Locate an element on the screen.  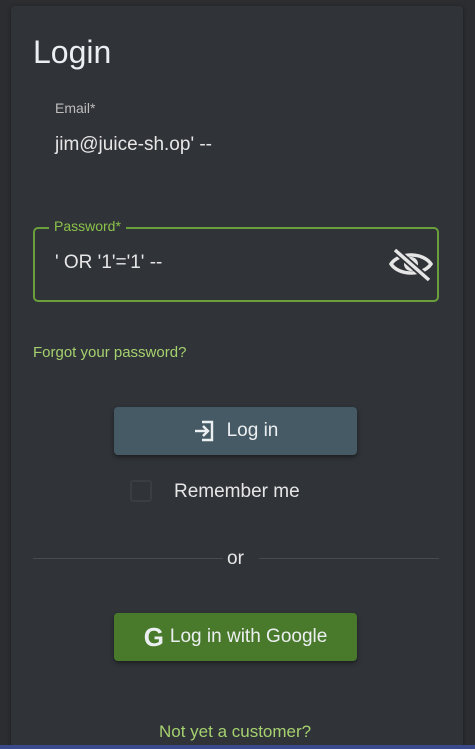
email-underline is located at coordinates (236, 182).